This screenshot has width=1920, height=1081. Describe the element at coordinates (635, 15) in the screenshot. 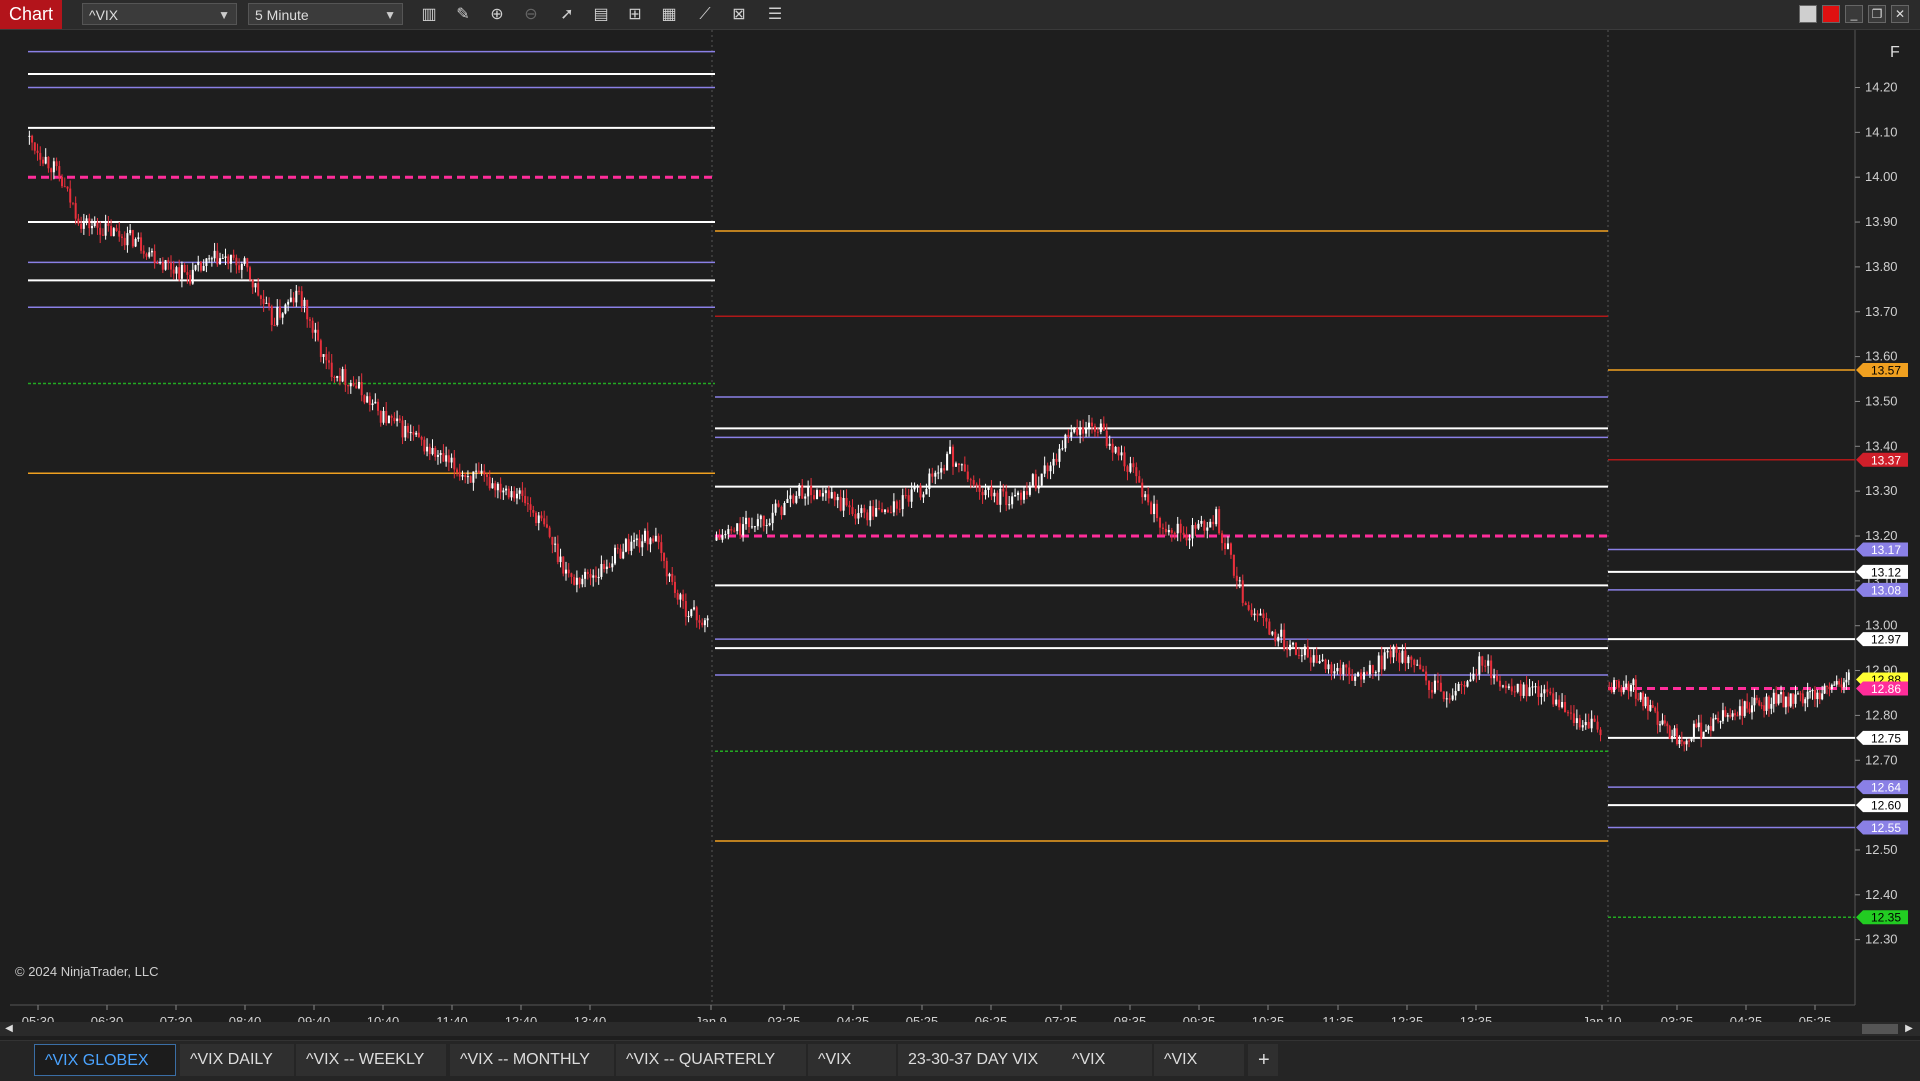

I see `indicators-icon: ⊞` at that location.